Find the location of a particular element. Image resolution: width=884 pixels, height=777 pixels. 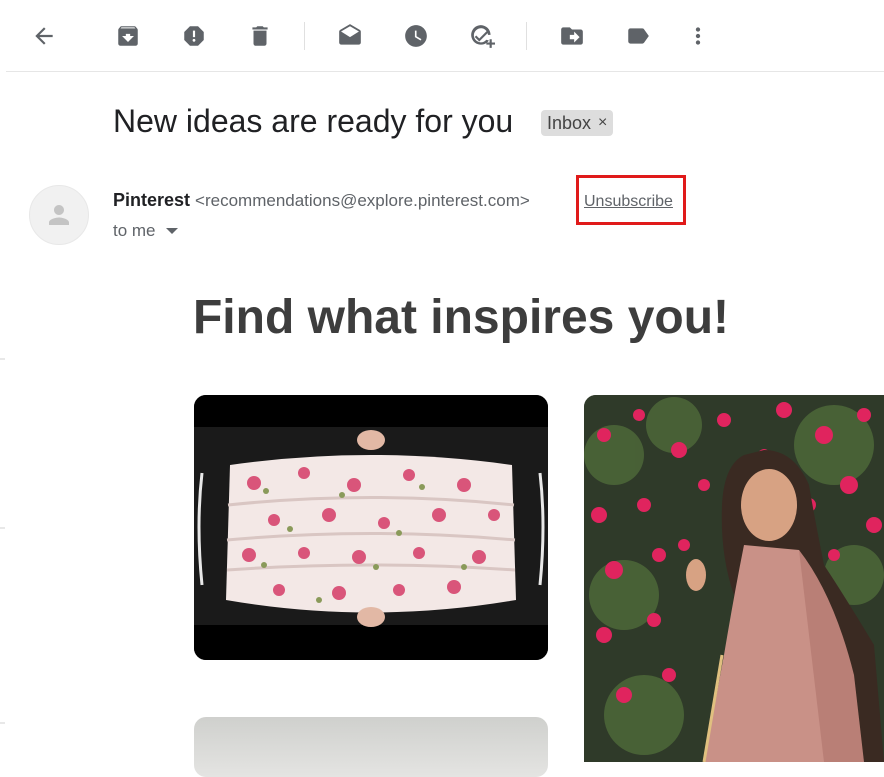

archive-icon is located at coordinates (128, 36).